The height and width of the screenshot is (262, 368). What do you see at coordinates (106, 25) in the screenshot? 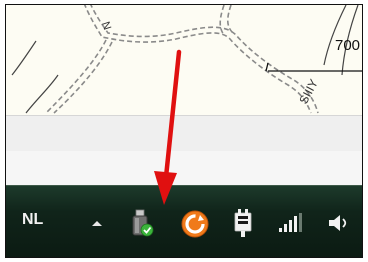
I see `svg-text: N` at bounding box center [106, 25].